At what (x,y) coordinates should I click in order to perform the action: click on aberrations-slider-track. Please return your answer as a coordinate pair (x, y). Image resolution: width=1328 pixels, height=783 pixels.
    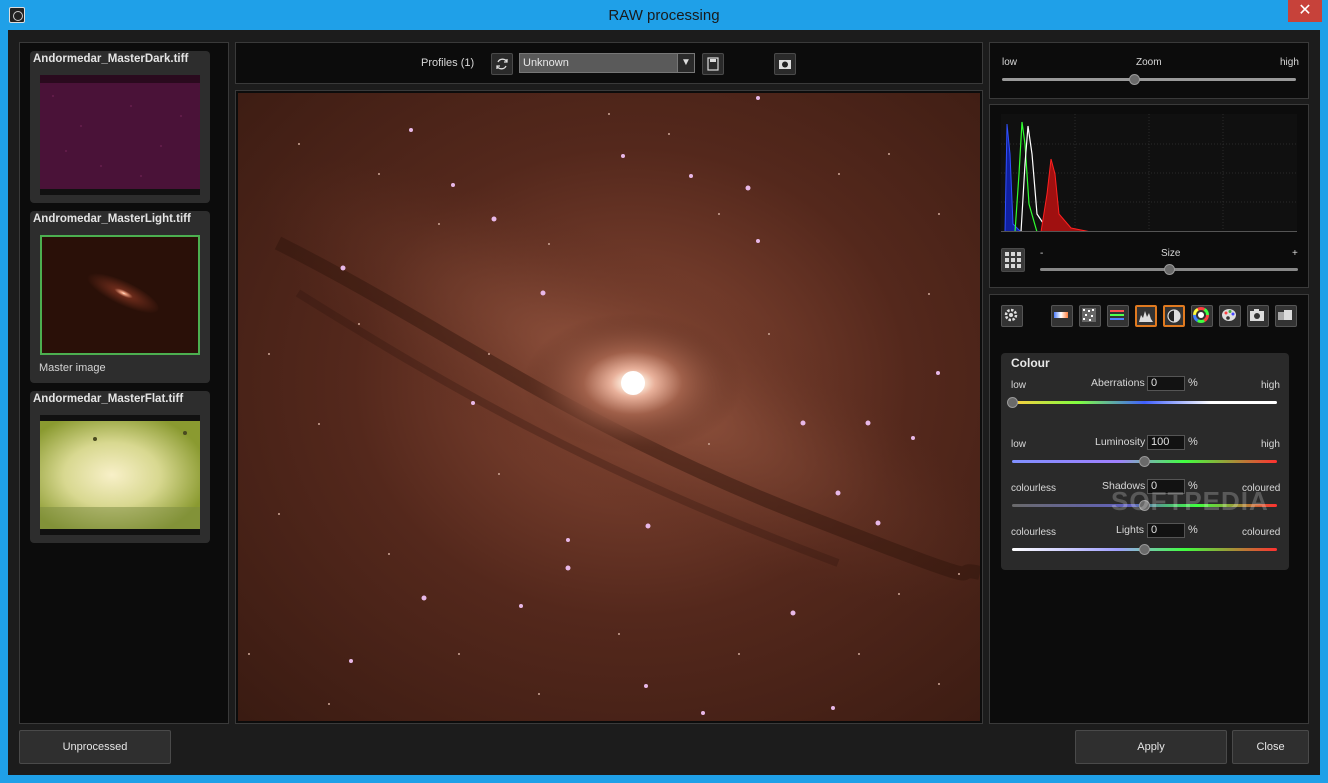
    Looking at the image, I should click on (1144, 402).